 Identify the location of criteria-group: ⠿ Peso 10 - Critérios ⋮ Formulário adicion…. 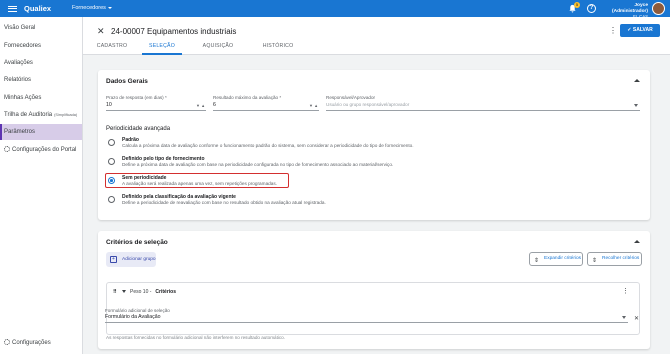
(372, 308).